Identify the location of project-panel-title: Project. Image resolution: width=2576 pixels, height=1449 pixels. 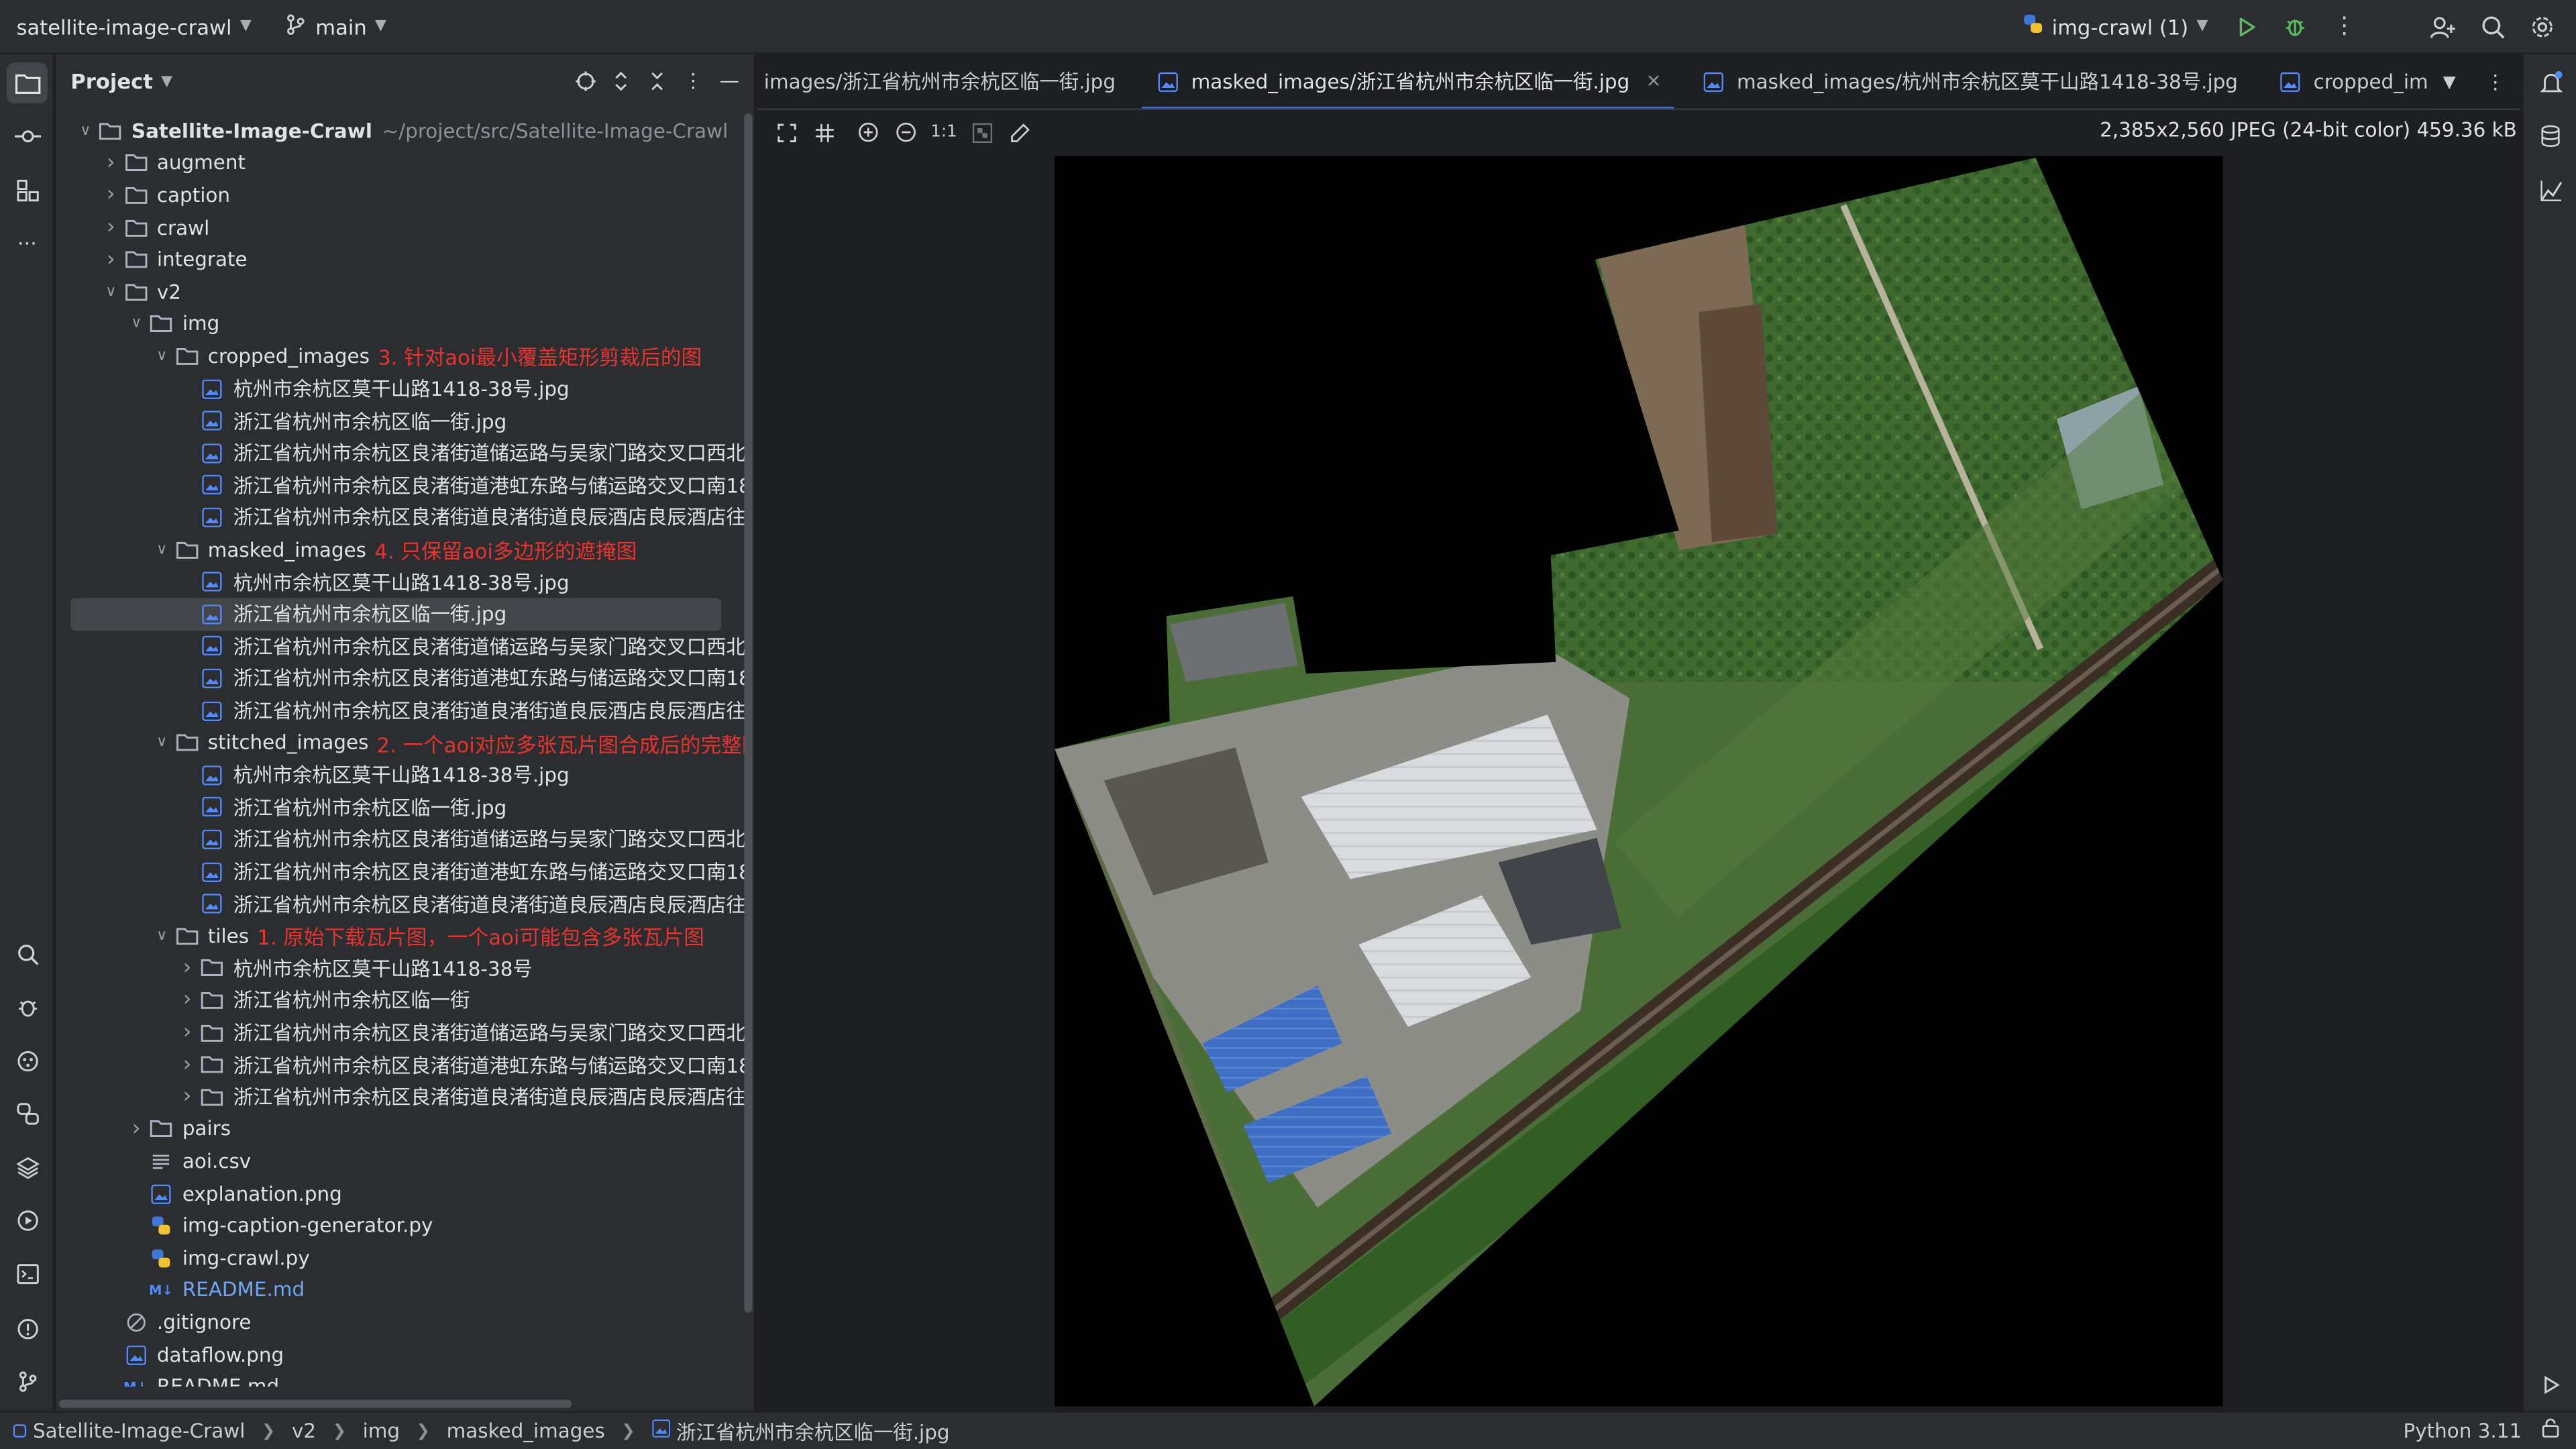
(111, 81).